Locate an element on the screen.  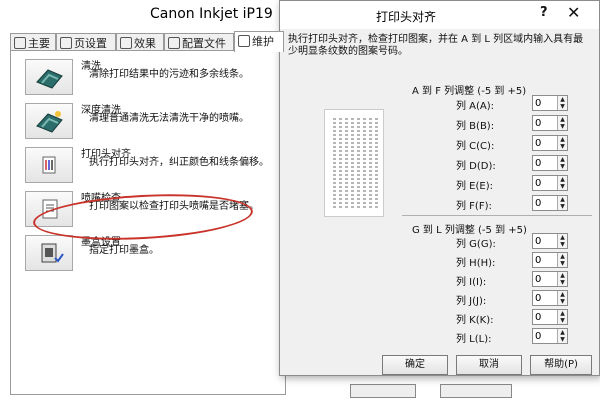
column-b-input is located at coordinates (545, 123).